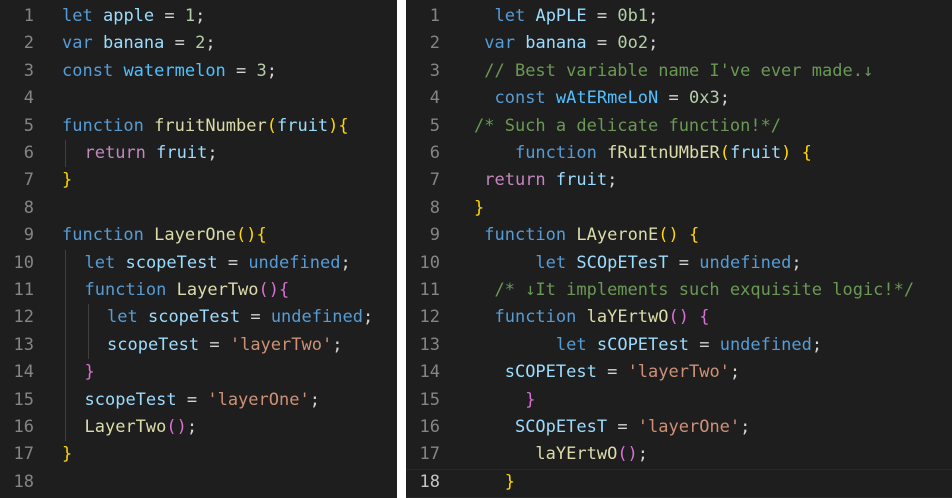  I want to click on code-token: LayerTwo, so click(217, 290).